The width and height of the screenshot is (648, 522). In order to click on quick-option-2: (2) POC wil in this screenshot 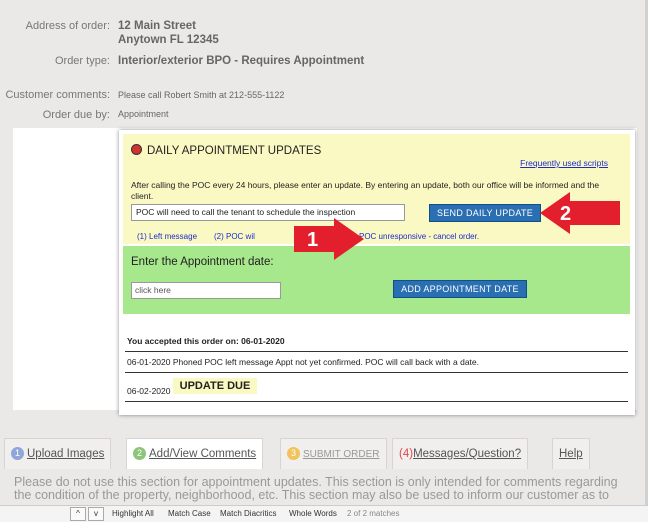, I will do `click(234, 236)`.